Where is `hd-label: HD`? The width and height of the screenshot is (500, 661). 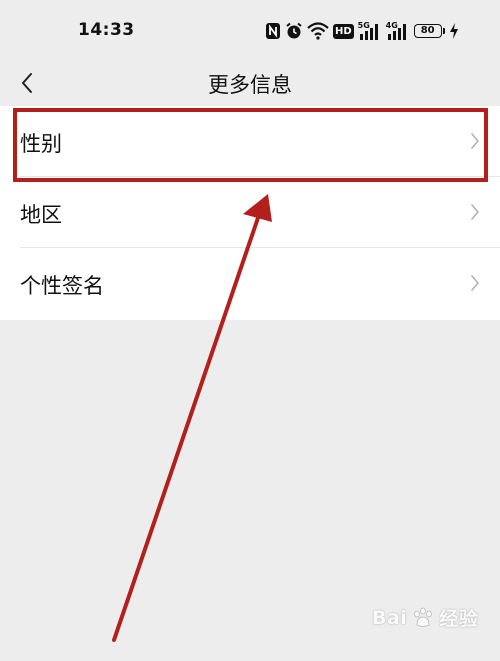
hd-label: HD is located at coordinates (343, 31).